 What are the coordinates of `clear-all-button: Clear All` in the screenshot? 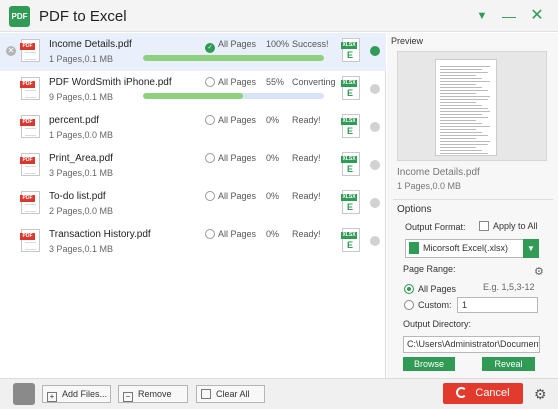 It's located at (230, 394).